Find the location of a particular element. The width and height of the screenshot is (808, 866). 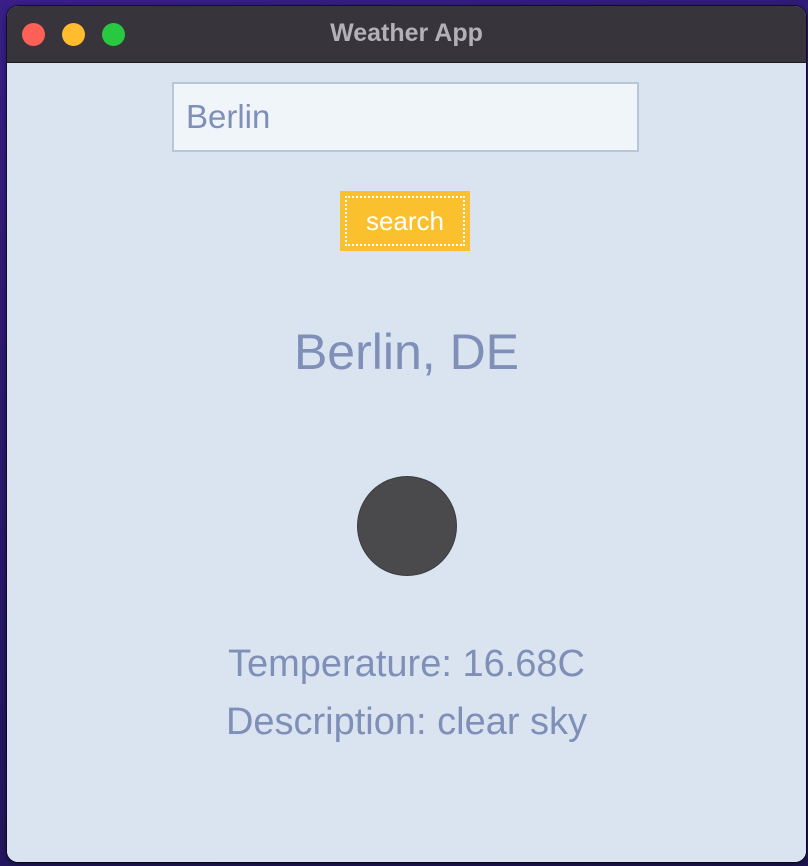

temperature-label: Temperature: 16.68C is located at coordinates (406, 664).